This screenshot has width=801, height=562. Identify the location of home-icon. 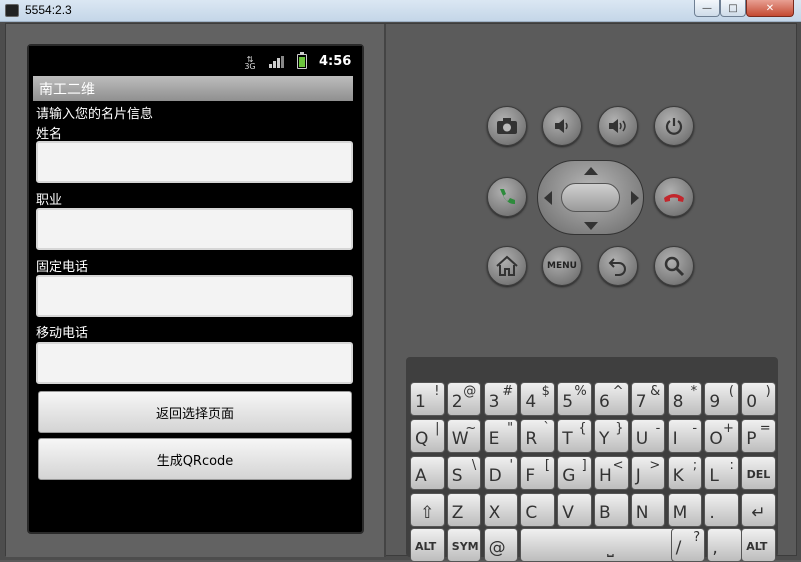
(507, 265).